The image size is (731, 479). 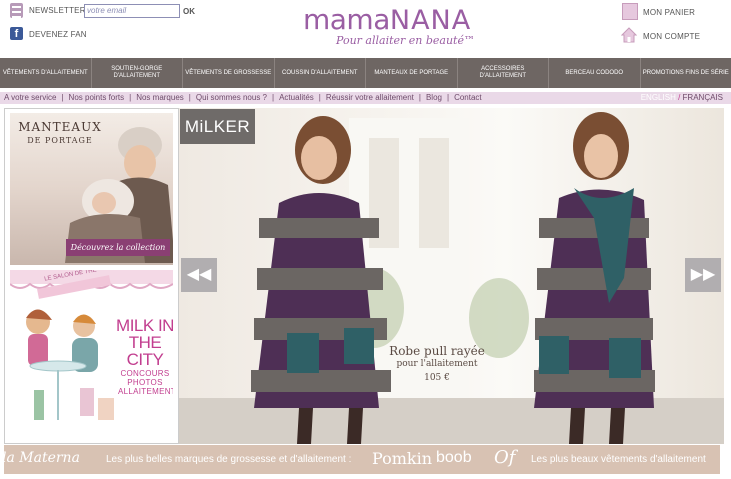 I want to click on site-logo: mamaNANA, so click(x=387, y=20).